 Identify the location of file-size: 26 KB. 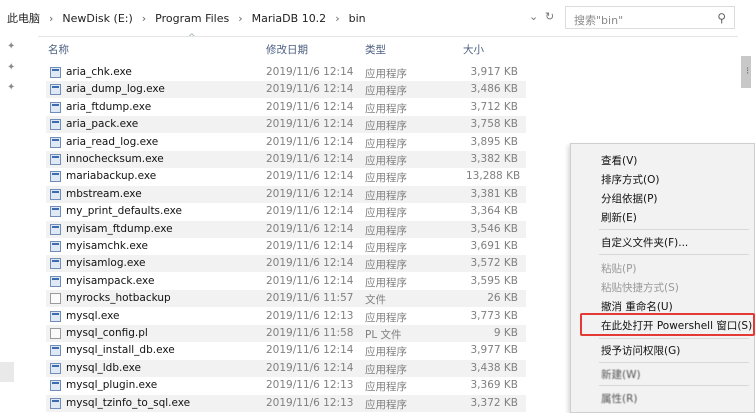
(502, 298).